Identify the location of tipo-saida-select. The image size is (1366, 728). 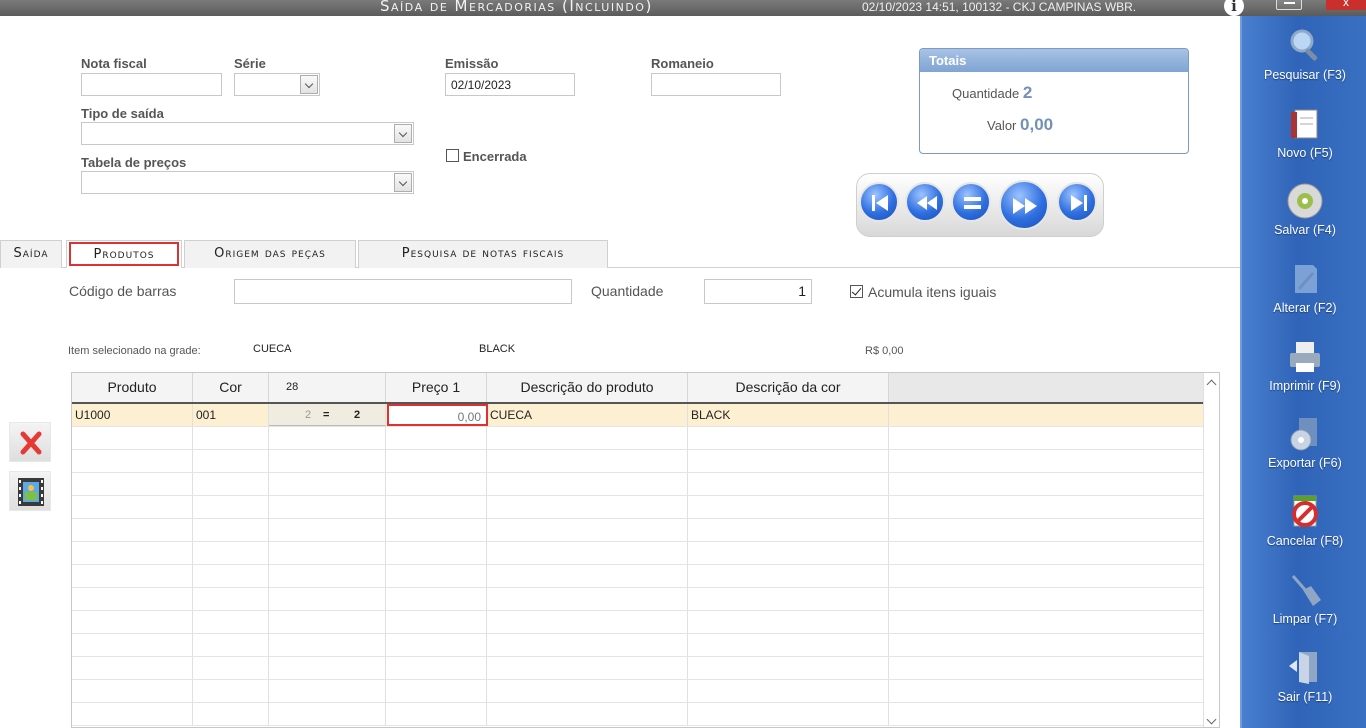
(247, 133).